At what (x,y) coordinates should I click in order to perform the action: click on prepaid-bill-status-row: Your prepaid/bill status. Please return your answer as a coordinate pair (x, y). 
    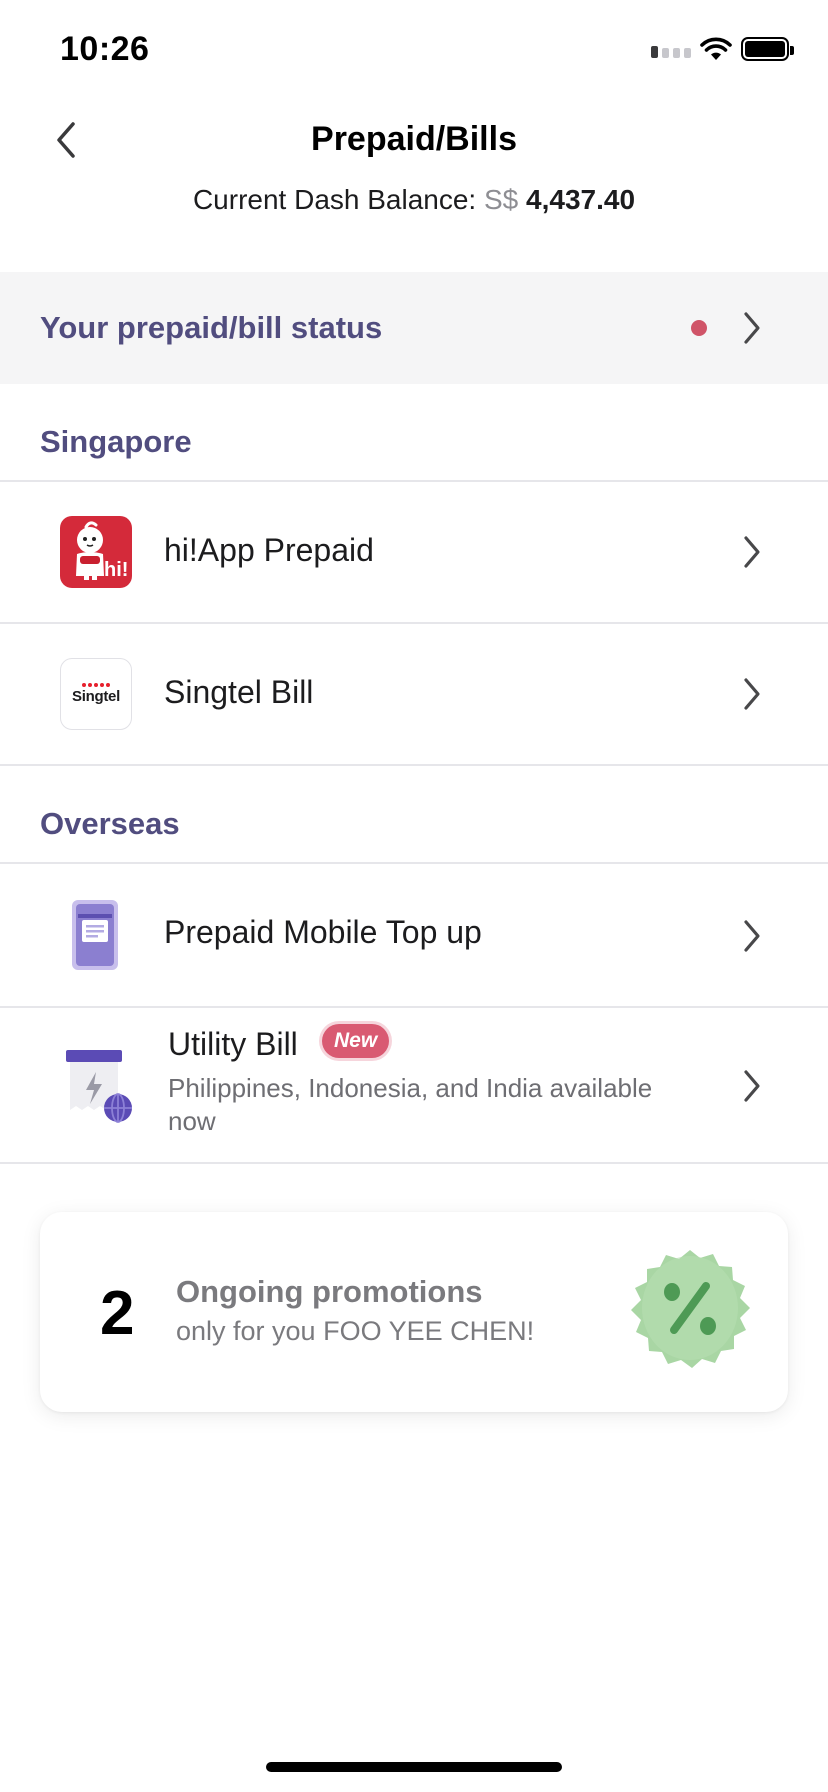
    Looking at the image, I should click on (414, 328).